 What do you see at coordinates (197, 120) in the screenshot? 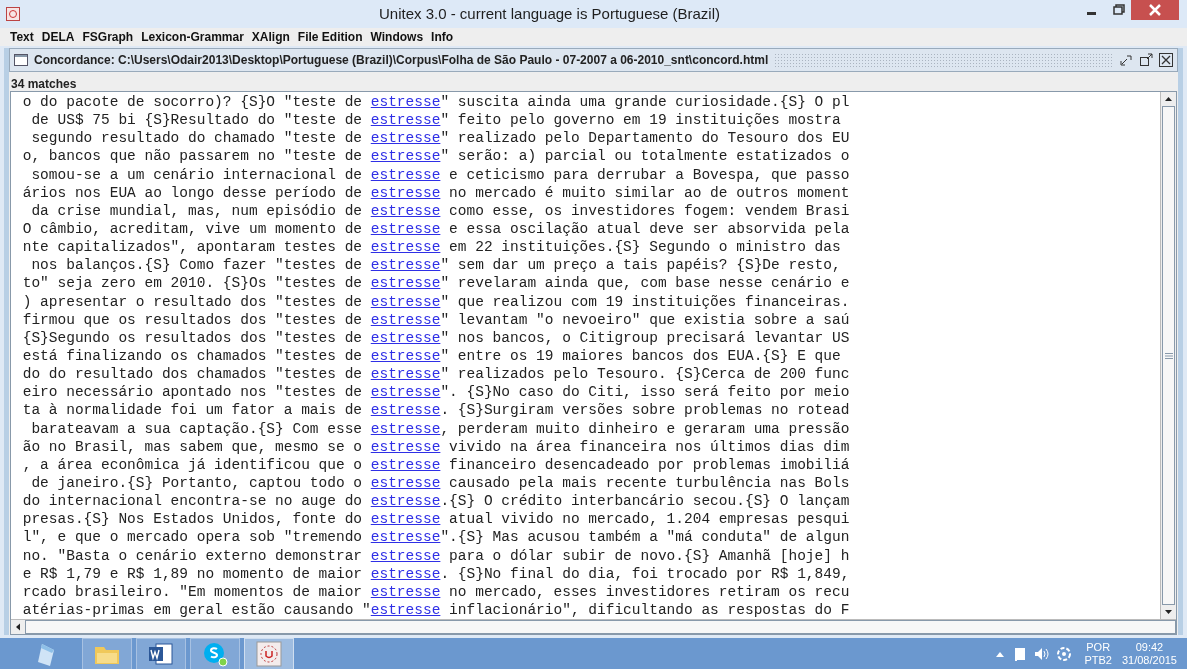
I see `left-context: de US$ 75 bi {S}Resultado do "teste de` at bounding box center [197, 120].